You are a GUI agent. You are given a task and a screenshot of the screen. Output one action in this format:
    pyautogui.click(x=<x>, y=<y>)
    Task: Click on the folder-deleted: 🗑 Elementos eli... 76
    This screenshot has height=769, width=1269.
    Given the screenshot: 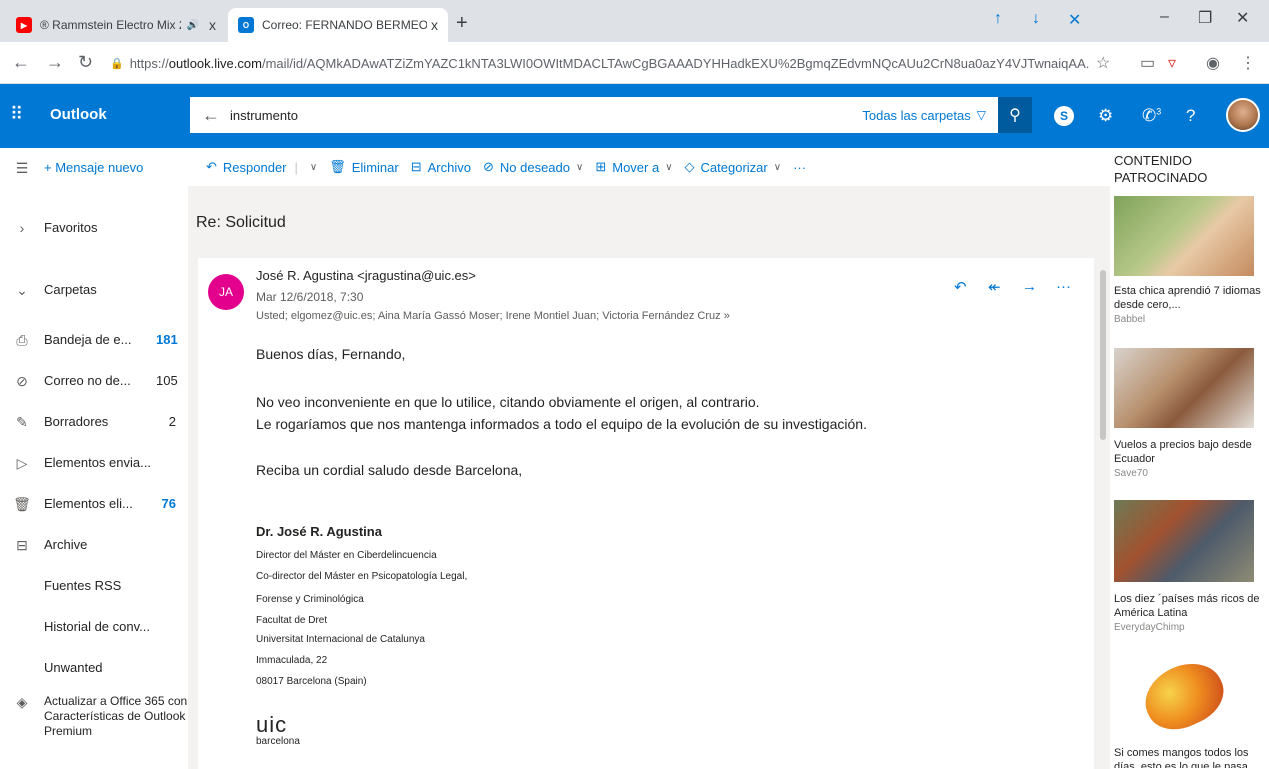 What is the action you would take?
    pyautogui.click(x=94, y=504)
    